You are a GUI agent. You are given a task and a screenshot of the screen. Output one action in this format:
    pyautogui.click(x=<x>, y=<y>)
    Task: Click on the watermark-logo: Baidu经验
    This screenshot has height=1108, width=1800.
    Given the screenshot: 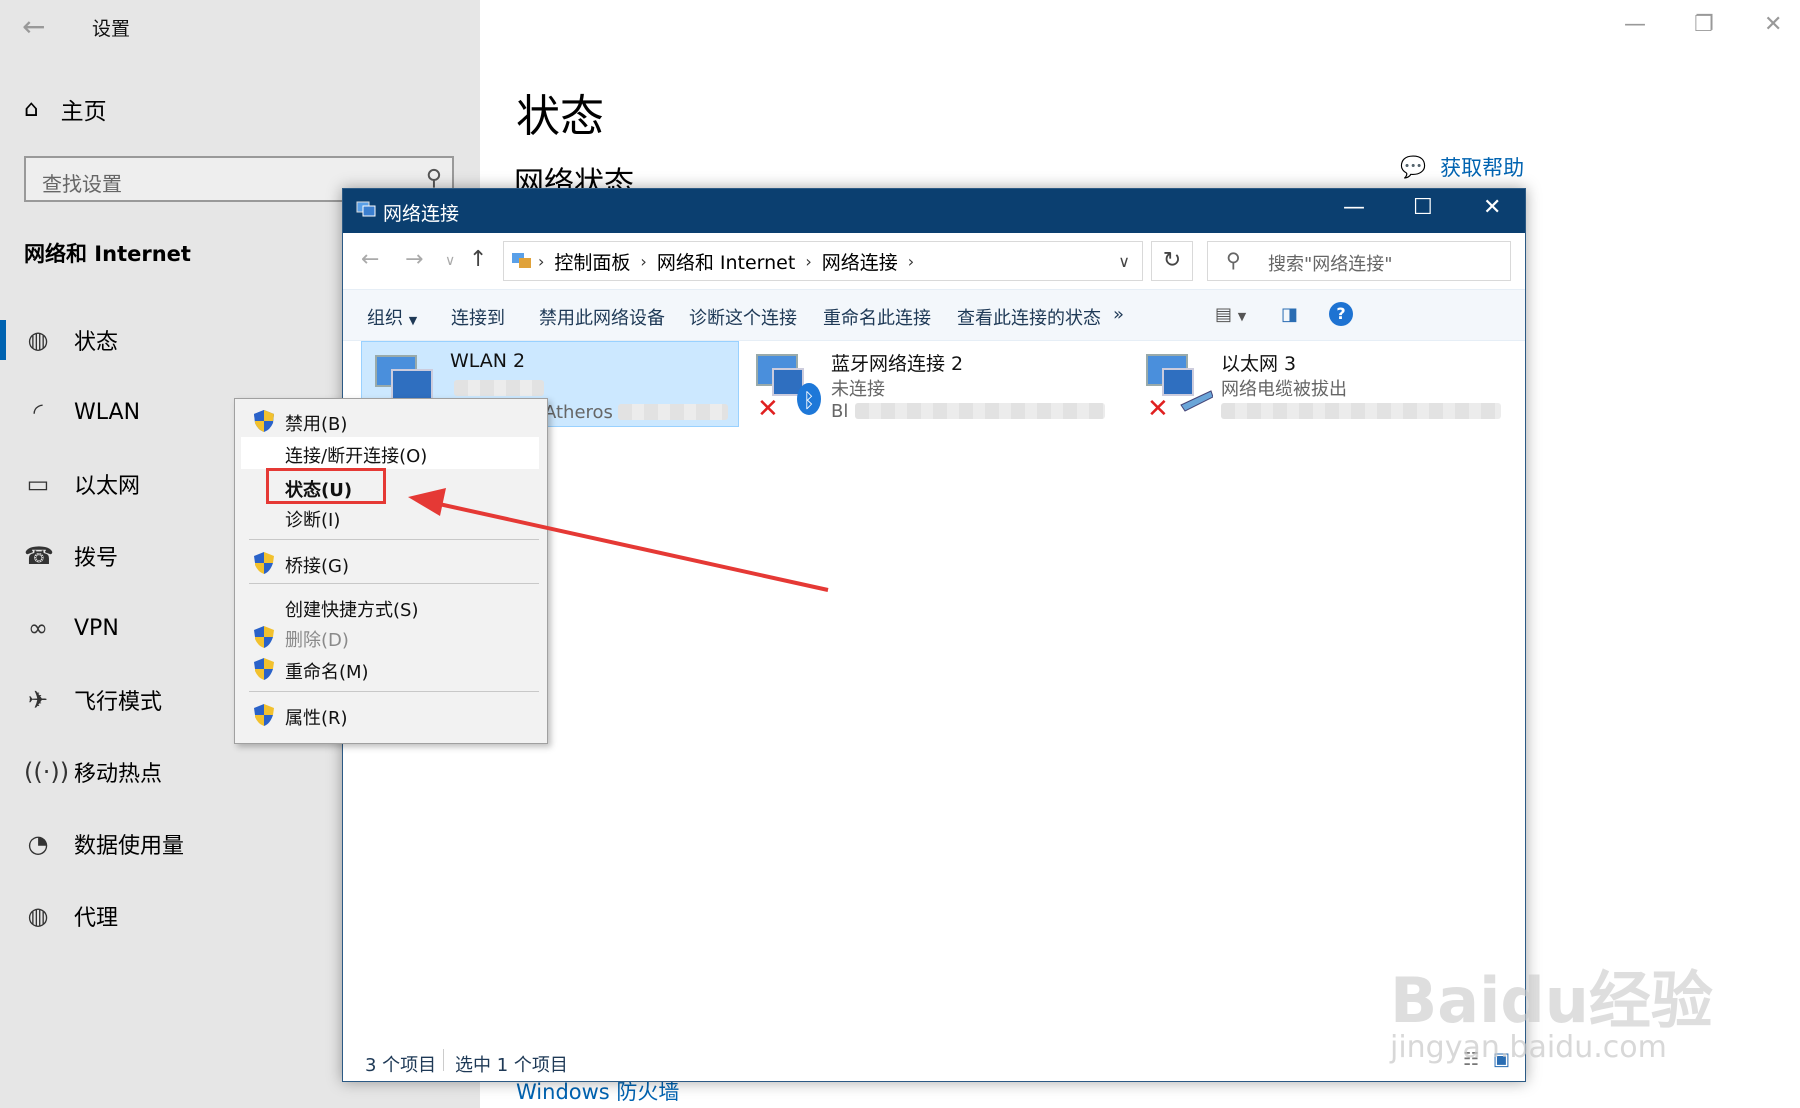 What is the action you would take?
    pyautogui.click(x=1551, y=1000)
    